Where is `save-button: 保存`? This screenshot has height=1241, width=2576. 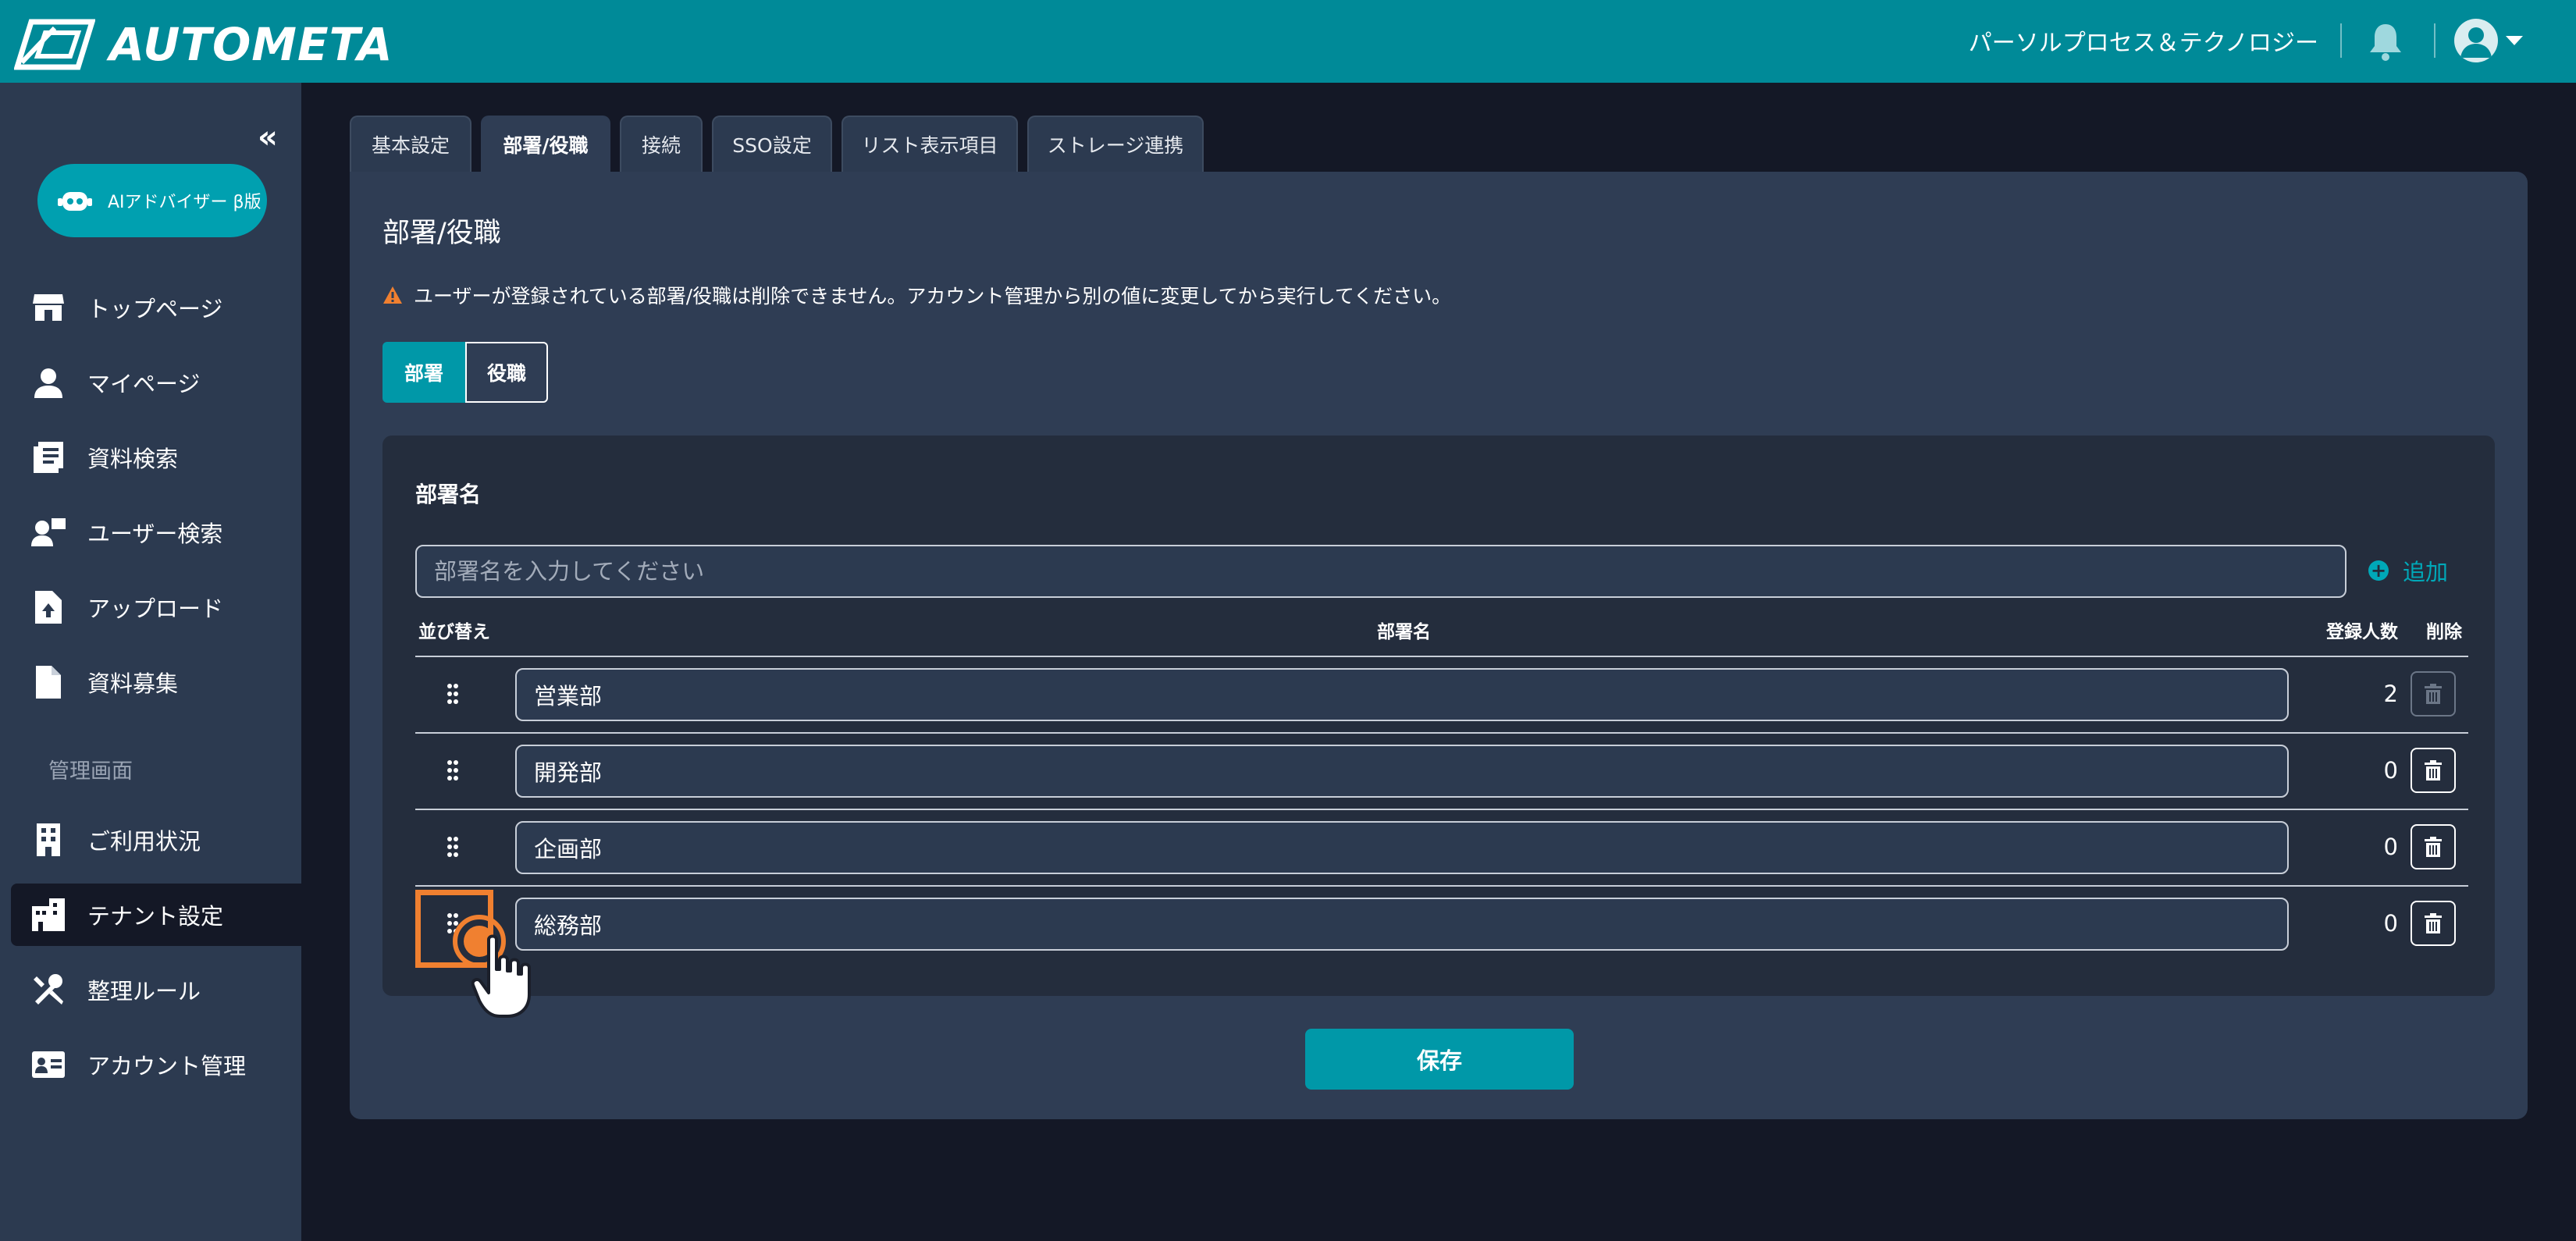 save-button: 保存 is located at coordinates (1439, 1059).